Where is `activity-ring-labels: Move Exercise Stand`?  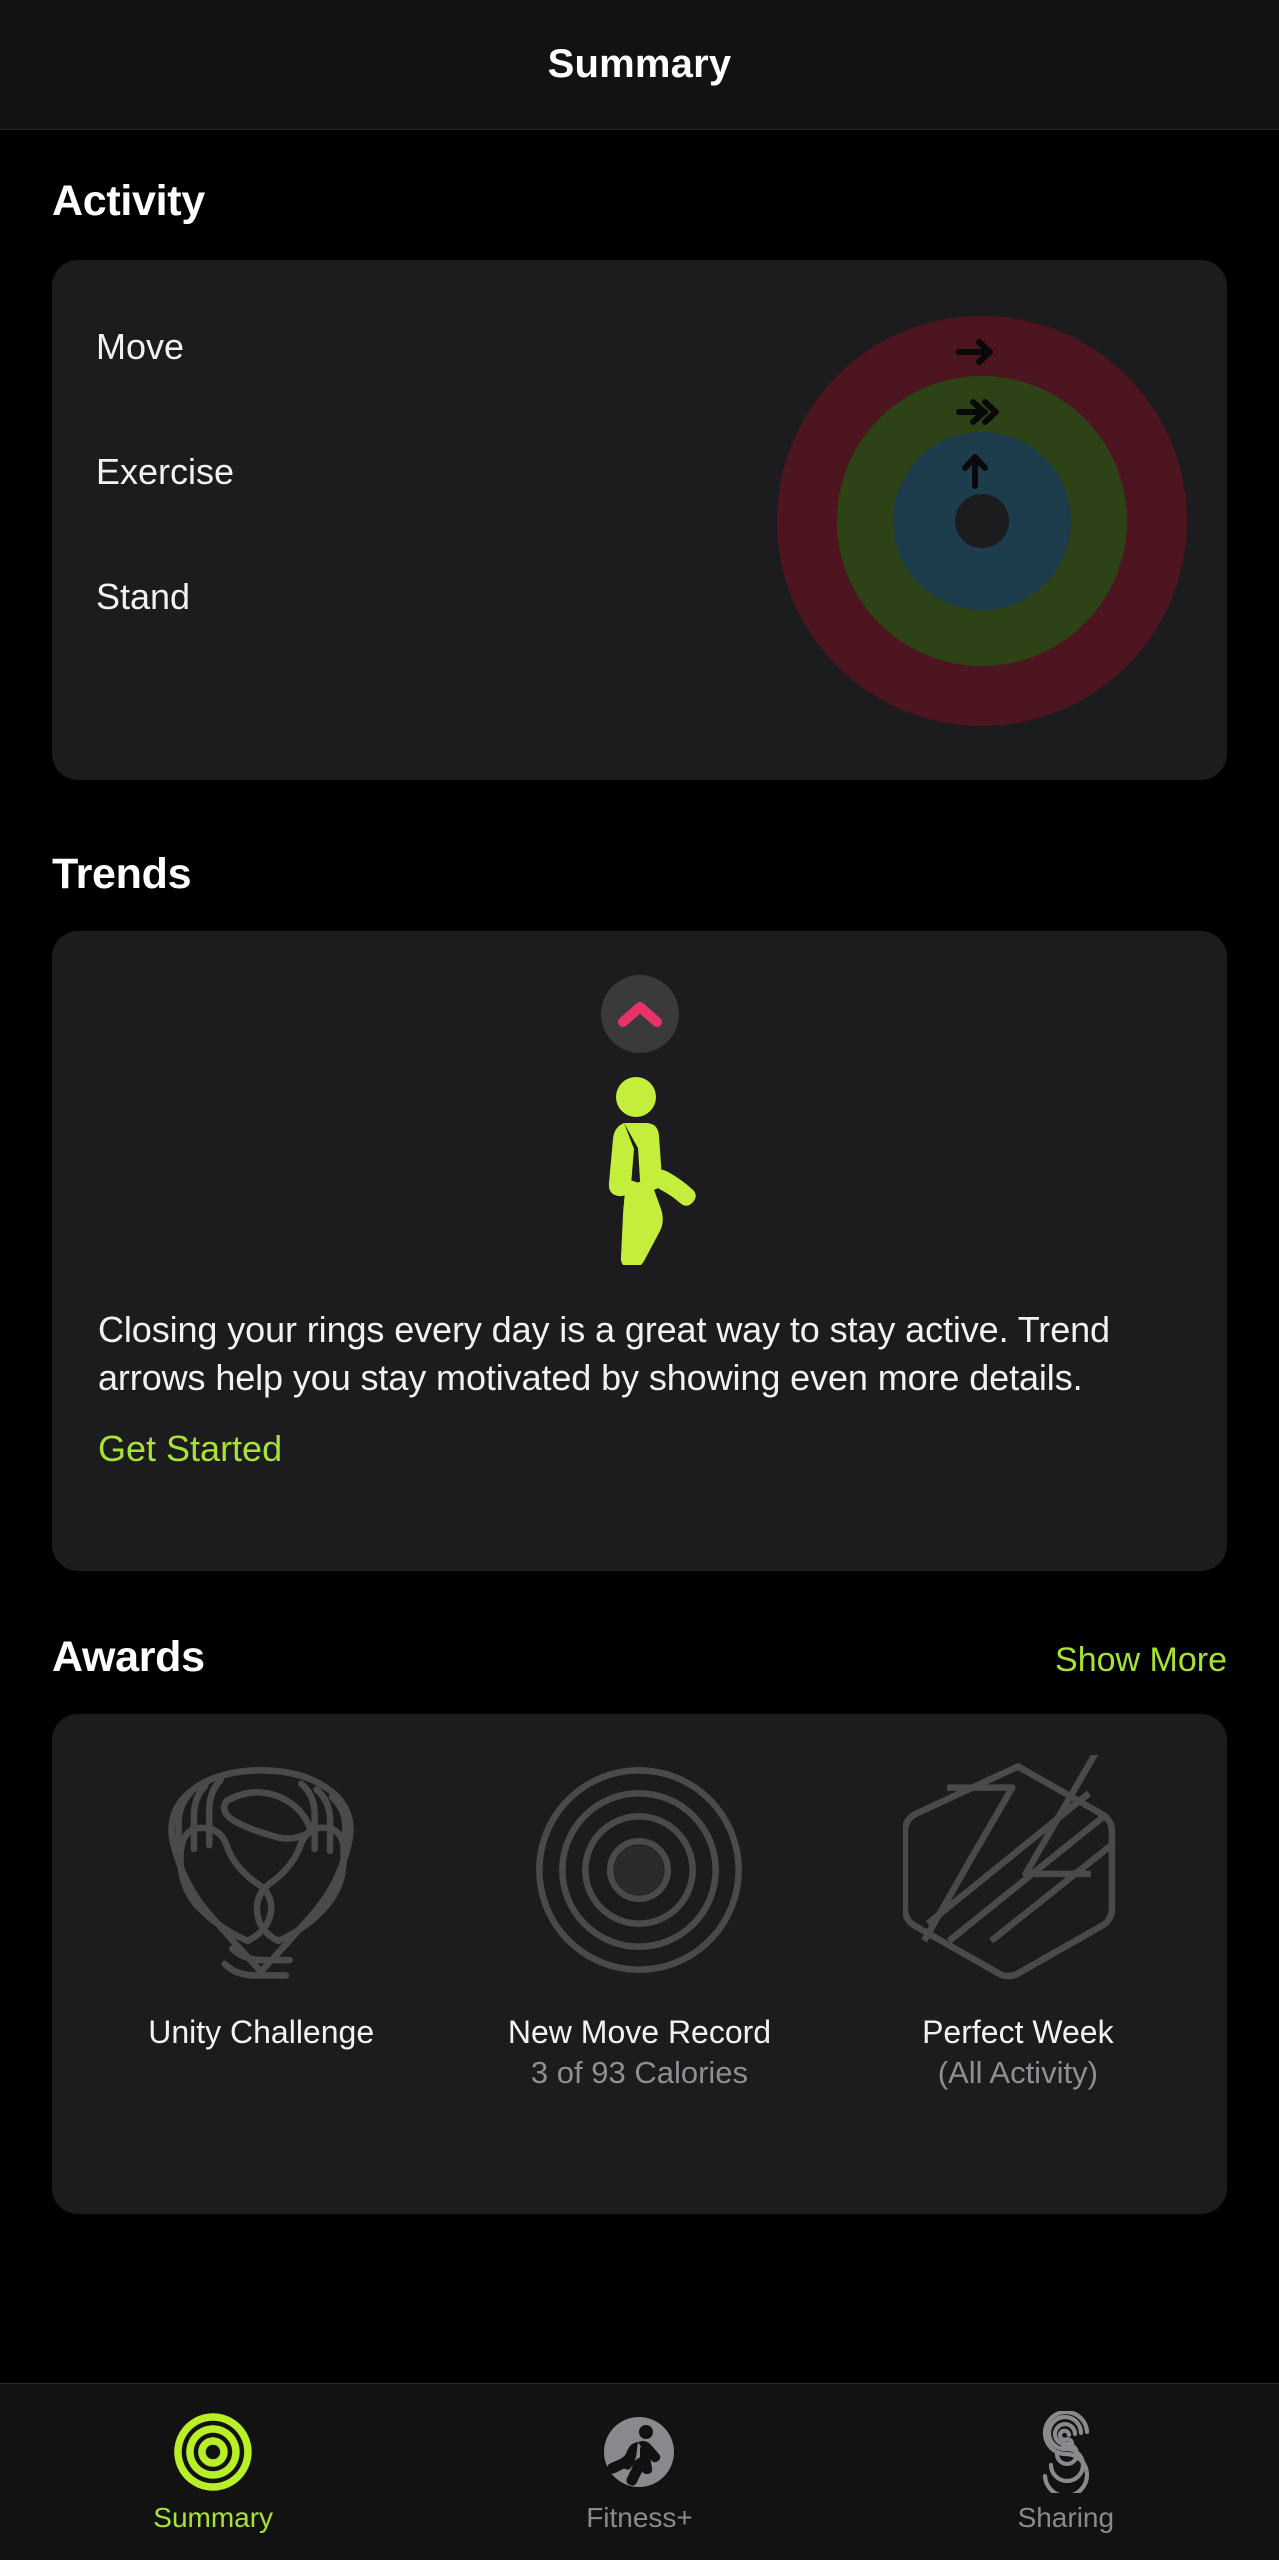
activity-ring-labels: Move Exercise Stand is located at coordinates (165, 472).